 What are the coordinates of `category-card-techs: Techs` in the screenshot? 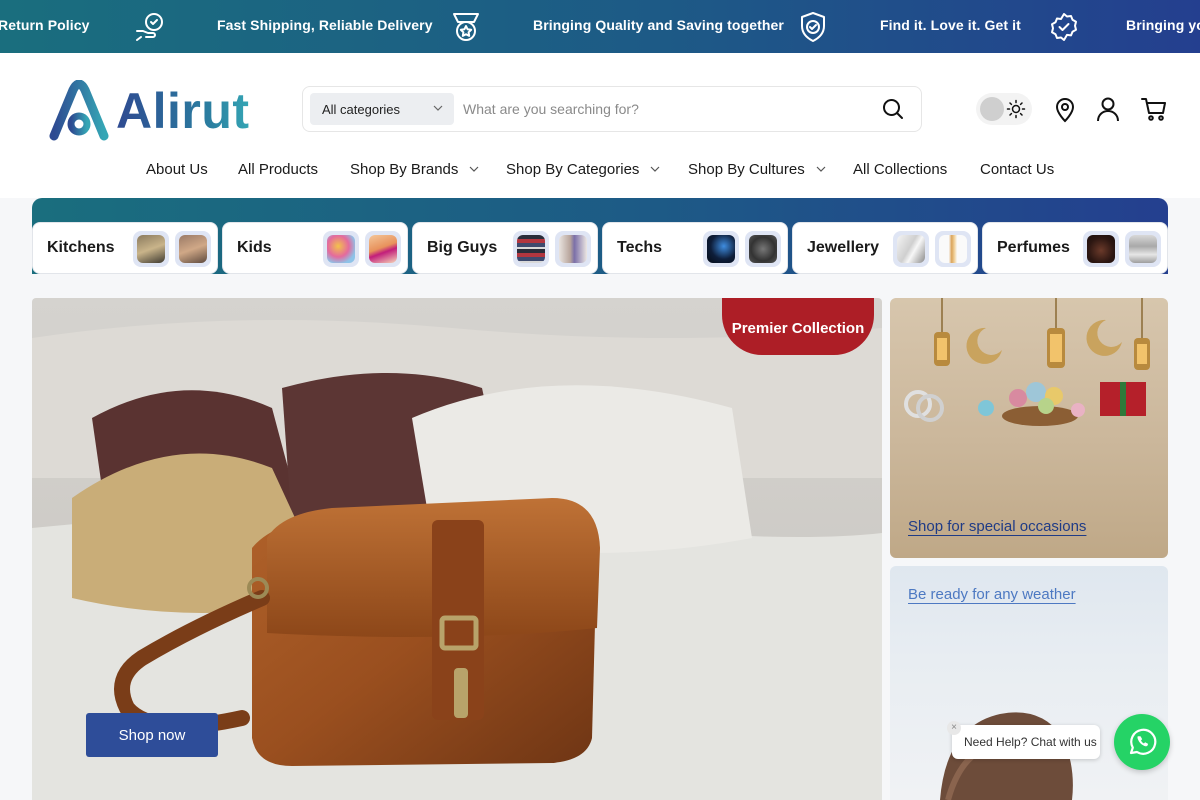 It's located at (695, 248).